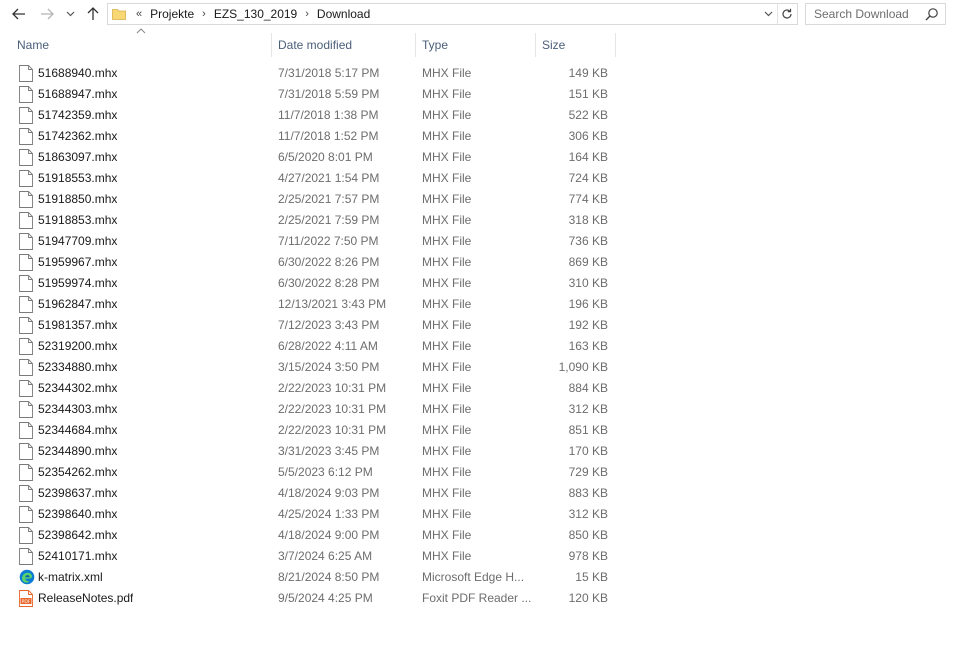 This screenshot has width=959, height=667. I want to click on breadcrumb-item-ezs: EZS_130_2019, so click(255, 14).